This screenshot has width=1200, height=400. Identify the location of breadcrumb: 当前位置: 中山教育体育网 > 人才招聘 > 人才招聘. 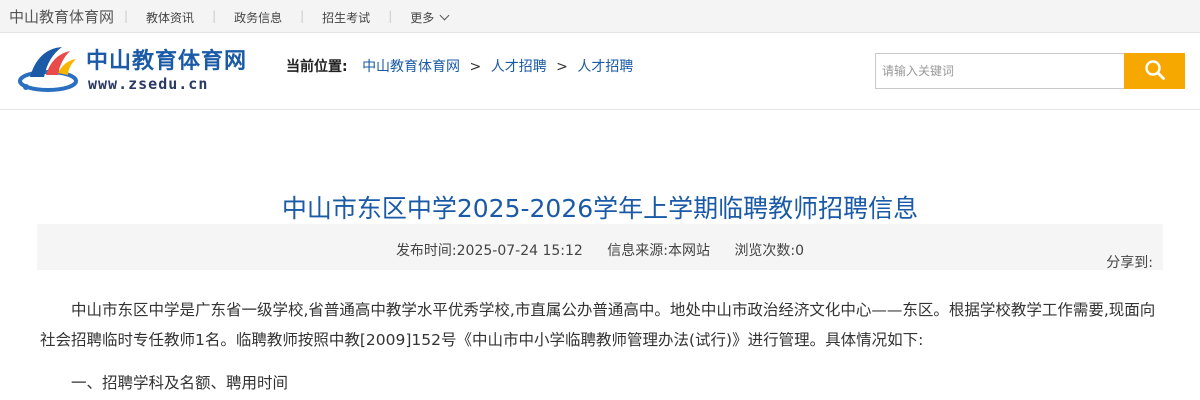
(459, 66).